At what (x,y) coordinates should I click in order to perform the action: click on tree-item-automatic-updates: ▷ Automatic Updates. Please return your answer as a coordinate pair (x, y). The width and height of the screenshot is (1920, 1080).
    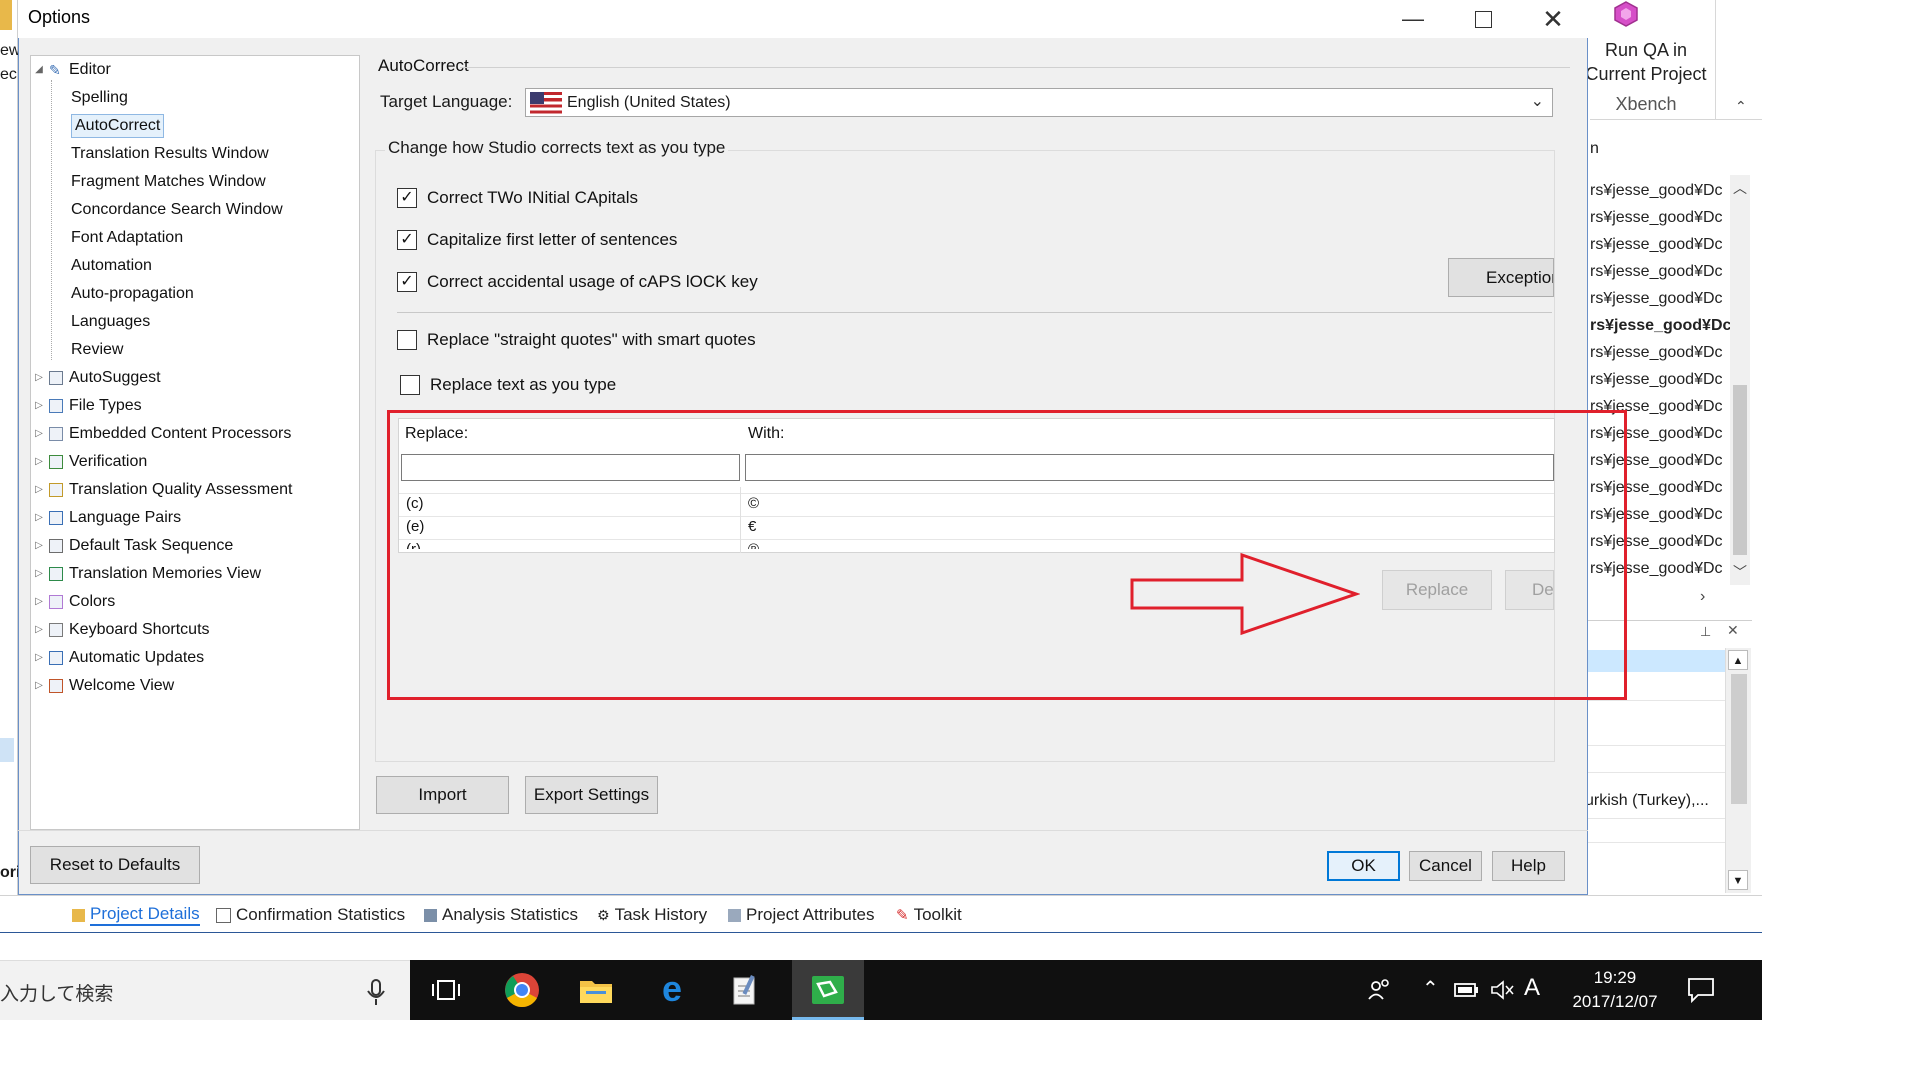
    Looking at the image, I should click on (193, 658).